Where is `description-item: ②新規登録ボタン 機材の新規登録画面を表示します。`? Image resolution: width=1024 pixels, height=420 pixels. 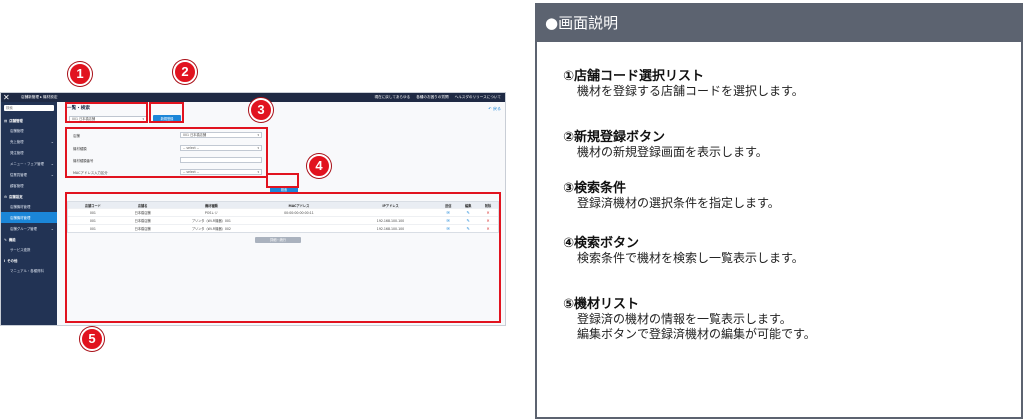
description-item: ②新規登録ボタン 機材の新規登録画面を表示します。 is located at coordinates (665, 143).